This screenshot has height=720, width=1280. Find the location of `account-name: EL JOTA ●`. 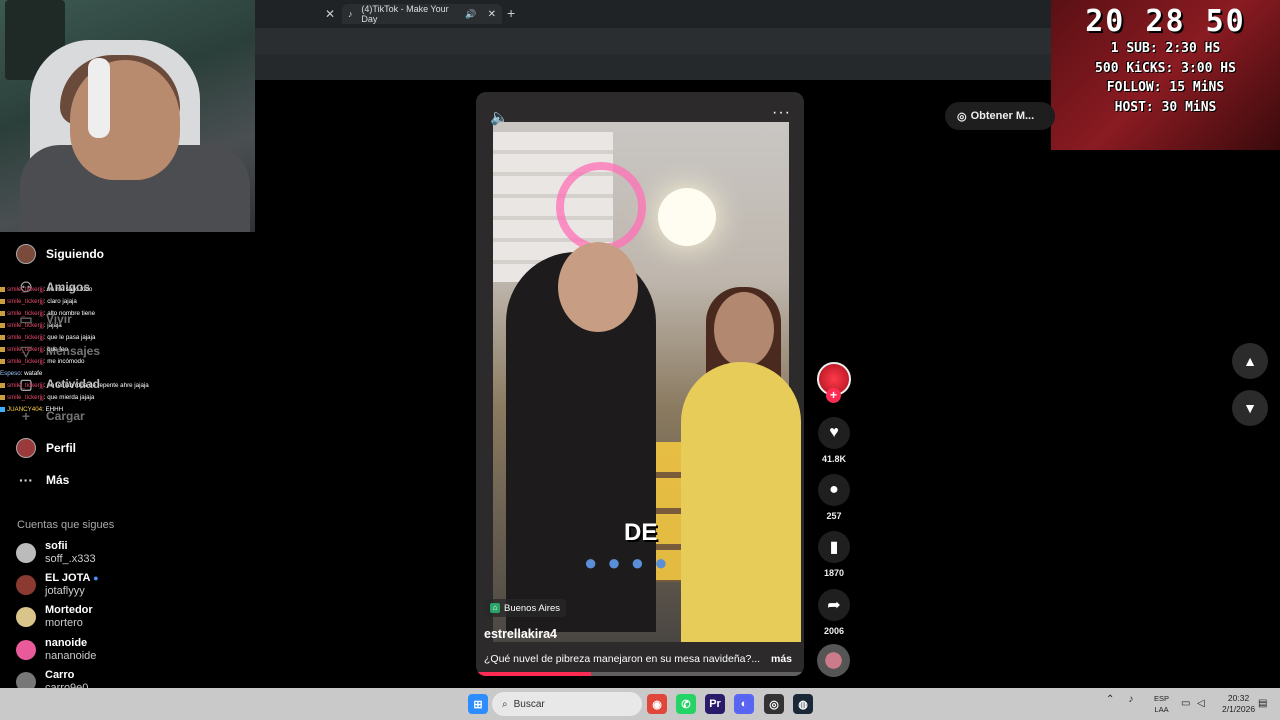

account-name: EL JOTA ● is located at coordinates (72, 578).